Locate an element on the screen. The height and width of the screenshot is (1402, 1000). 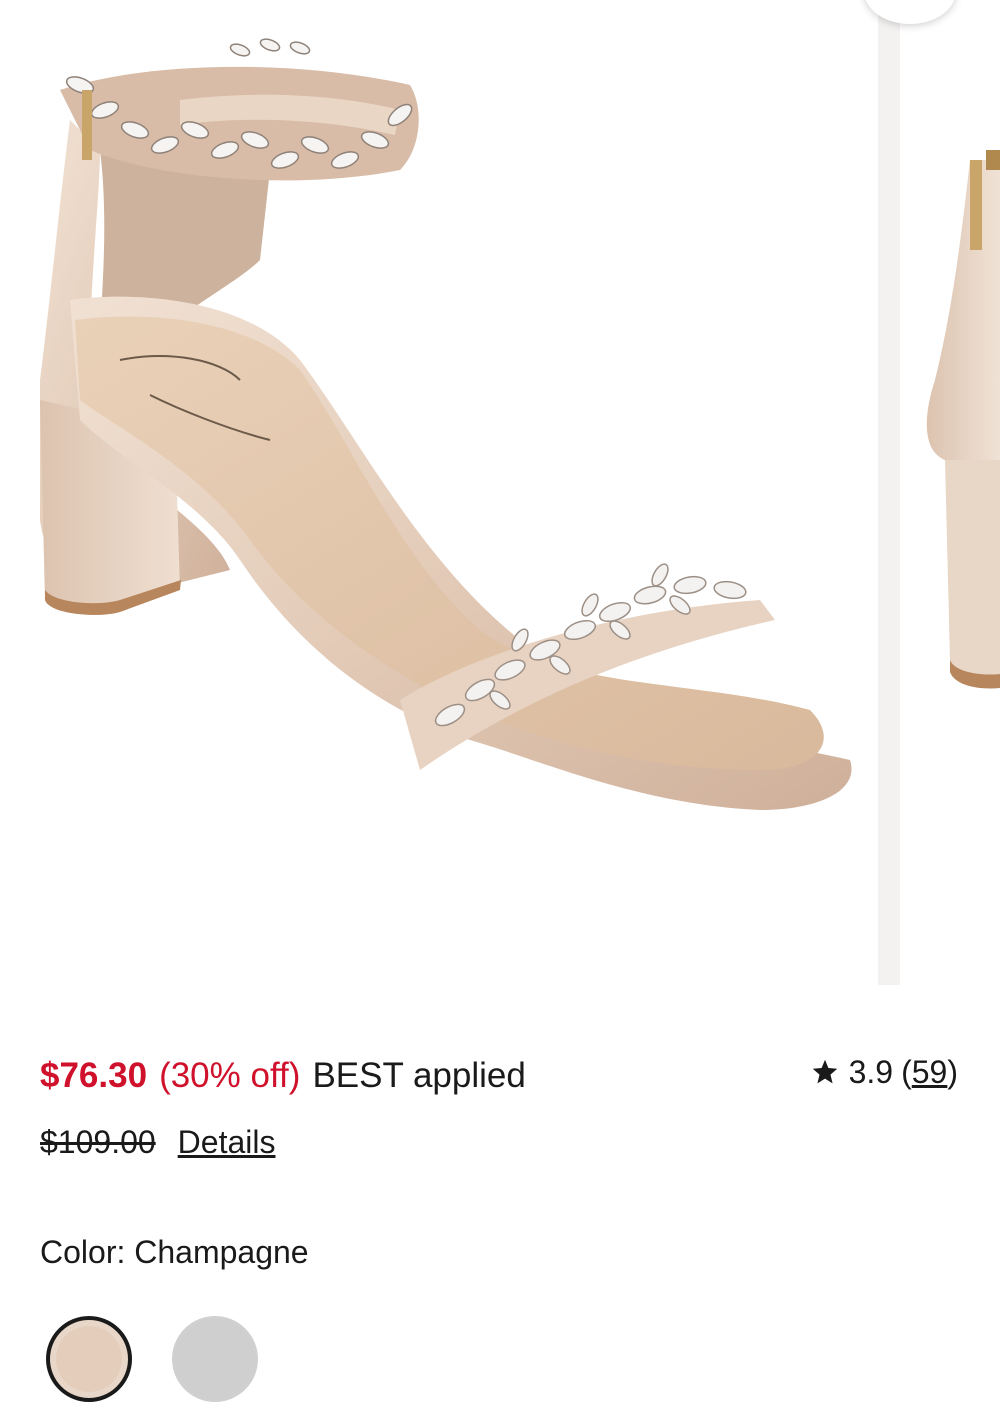
details-link: Details is located at coordinates (227, 1142).